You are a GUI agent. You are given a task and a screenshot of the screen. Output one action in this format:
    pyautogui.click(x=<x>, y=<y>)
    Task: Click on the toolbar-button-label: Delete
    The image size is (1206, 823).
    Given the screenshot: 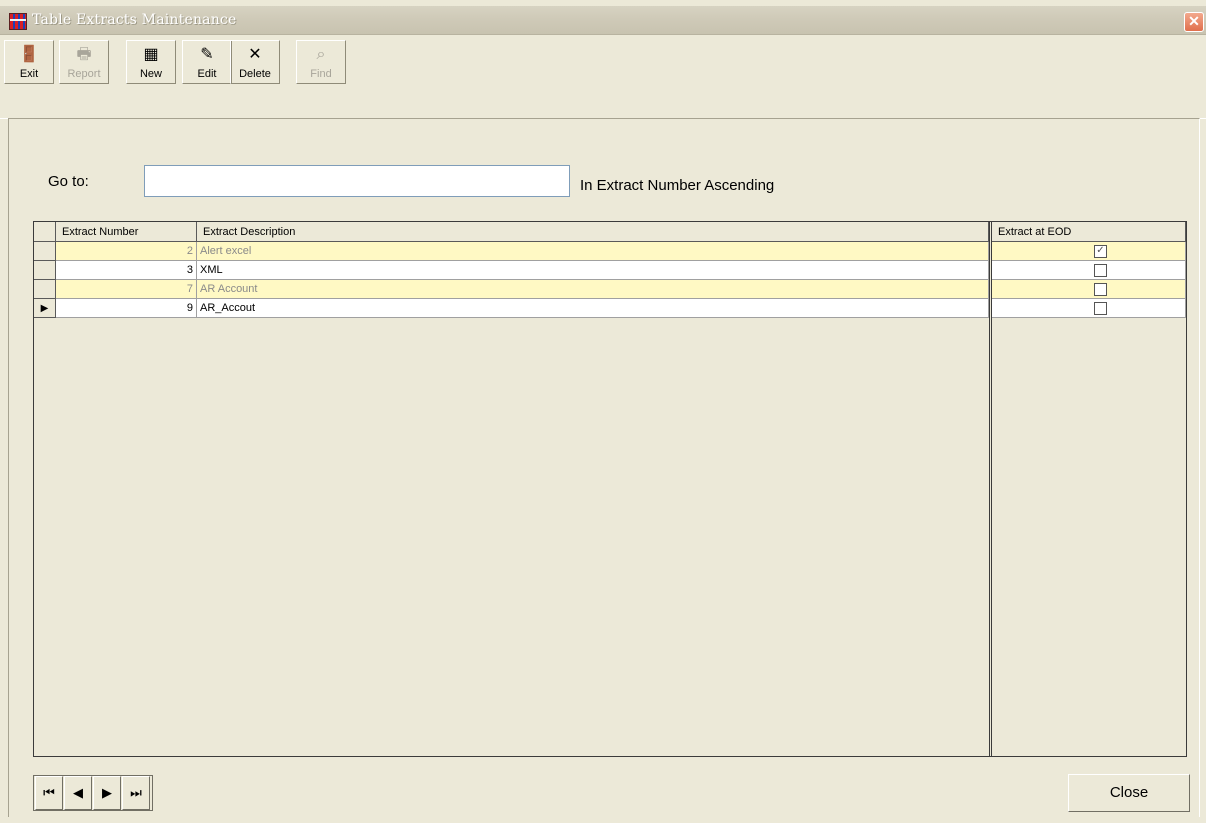 What is the action you would take?
    pyautogui.click(x=255, y=74)
    